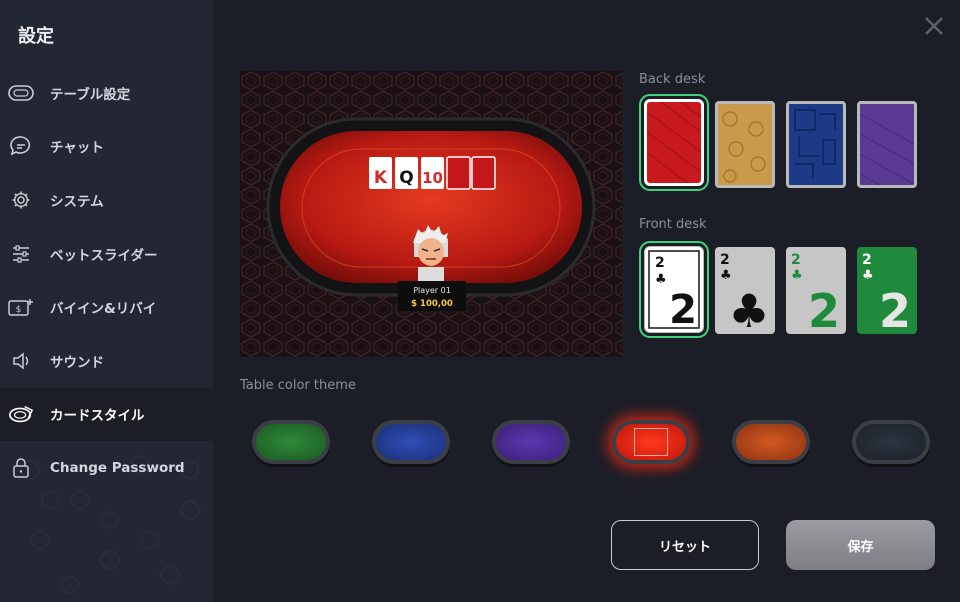  What do you see at coordinates (291, 442) in the screenshot?
I see `theme-option-green` at bounding box center [291, 442].